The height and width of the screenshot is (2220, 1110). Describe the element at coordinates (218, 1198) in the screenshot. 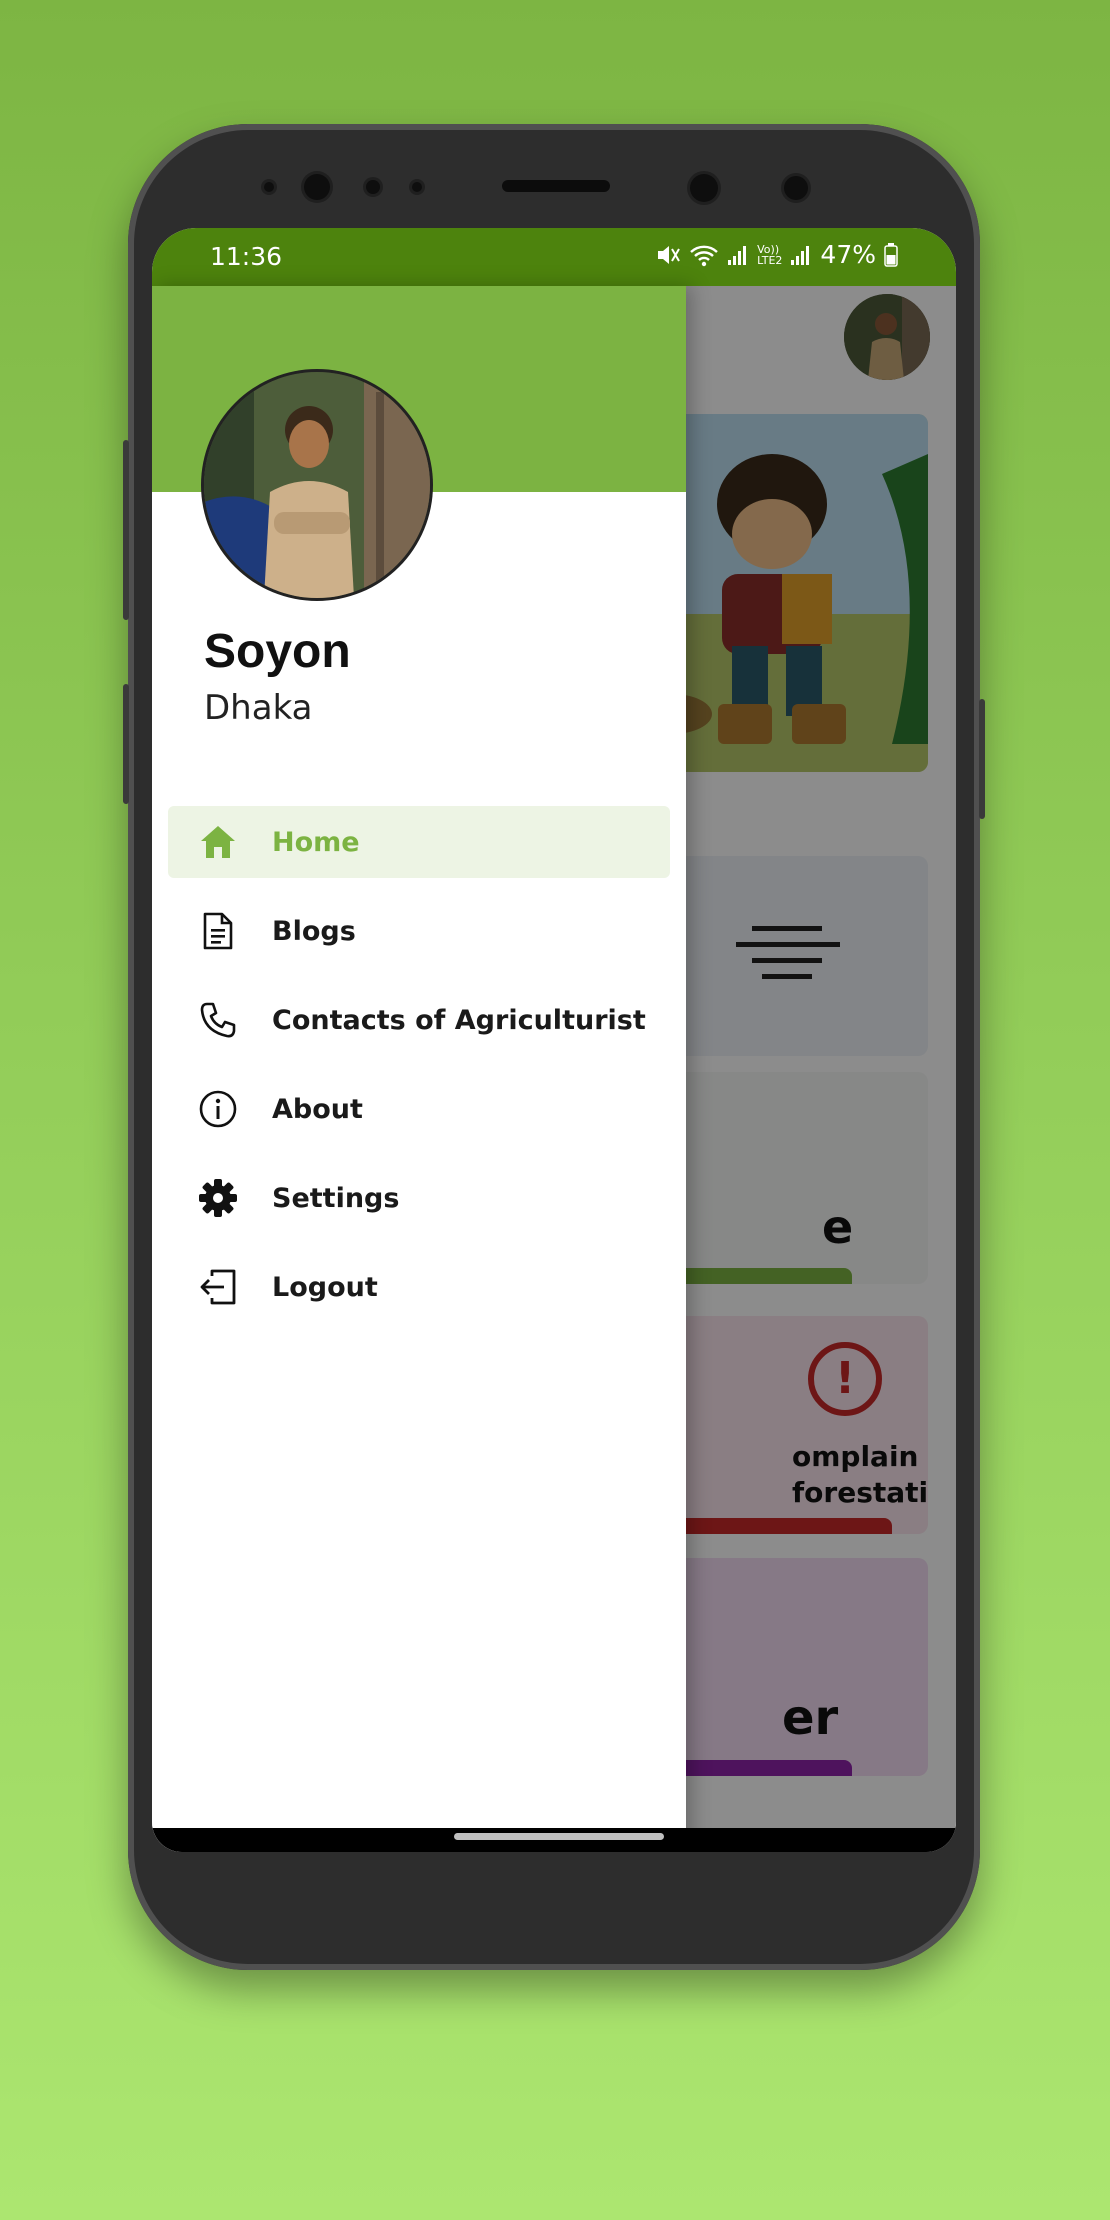

I see `gear-icon` at that location.